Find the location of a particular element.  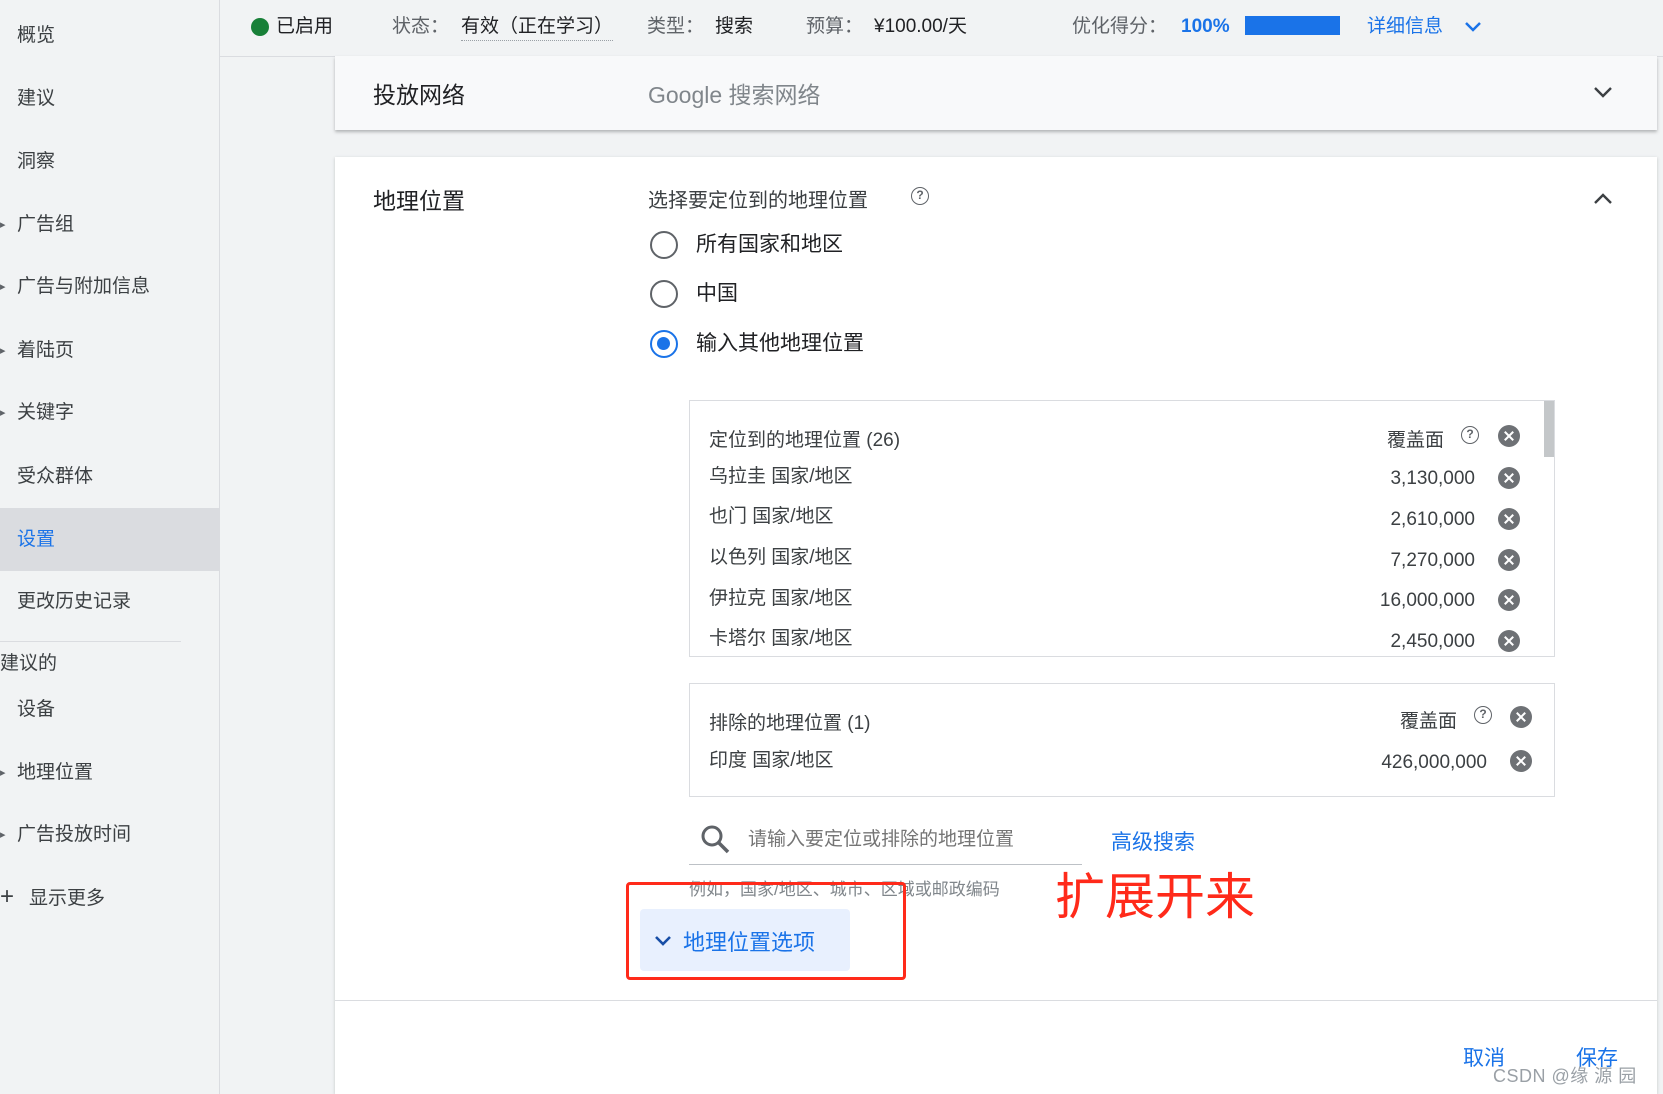

network-section-value: Google 搜索网络 is located at coordinates (734, 95).